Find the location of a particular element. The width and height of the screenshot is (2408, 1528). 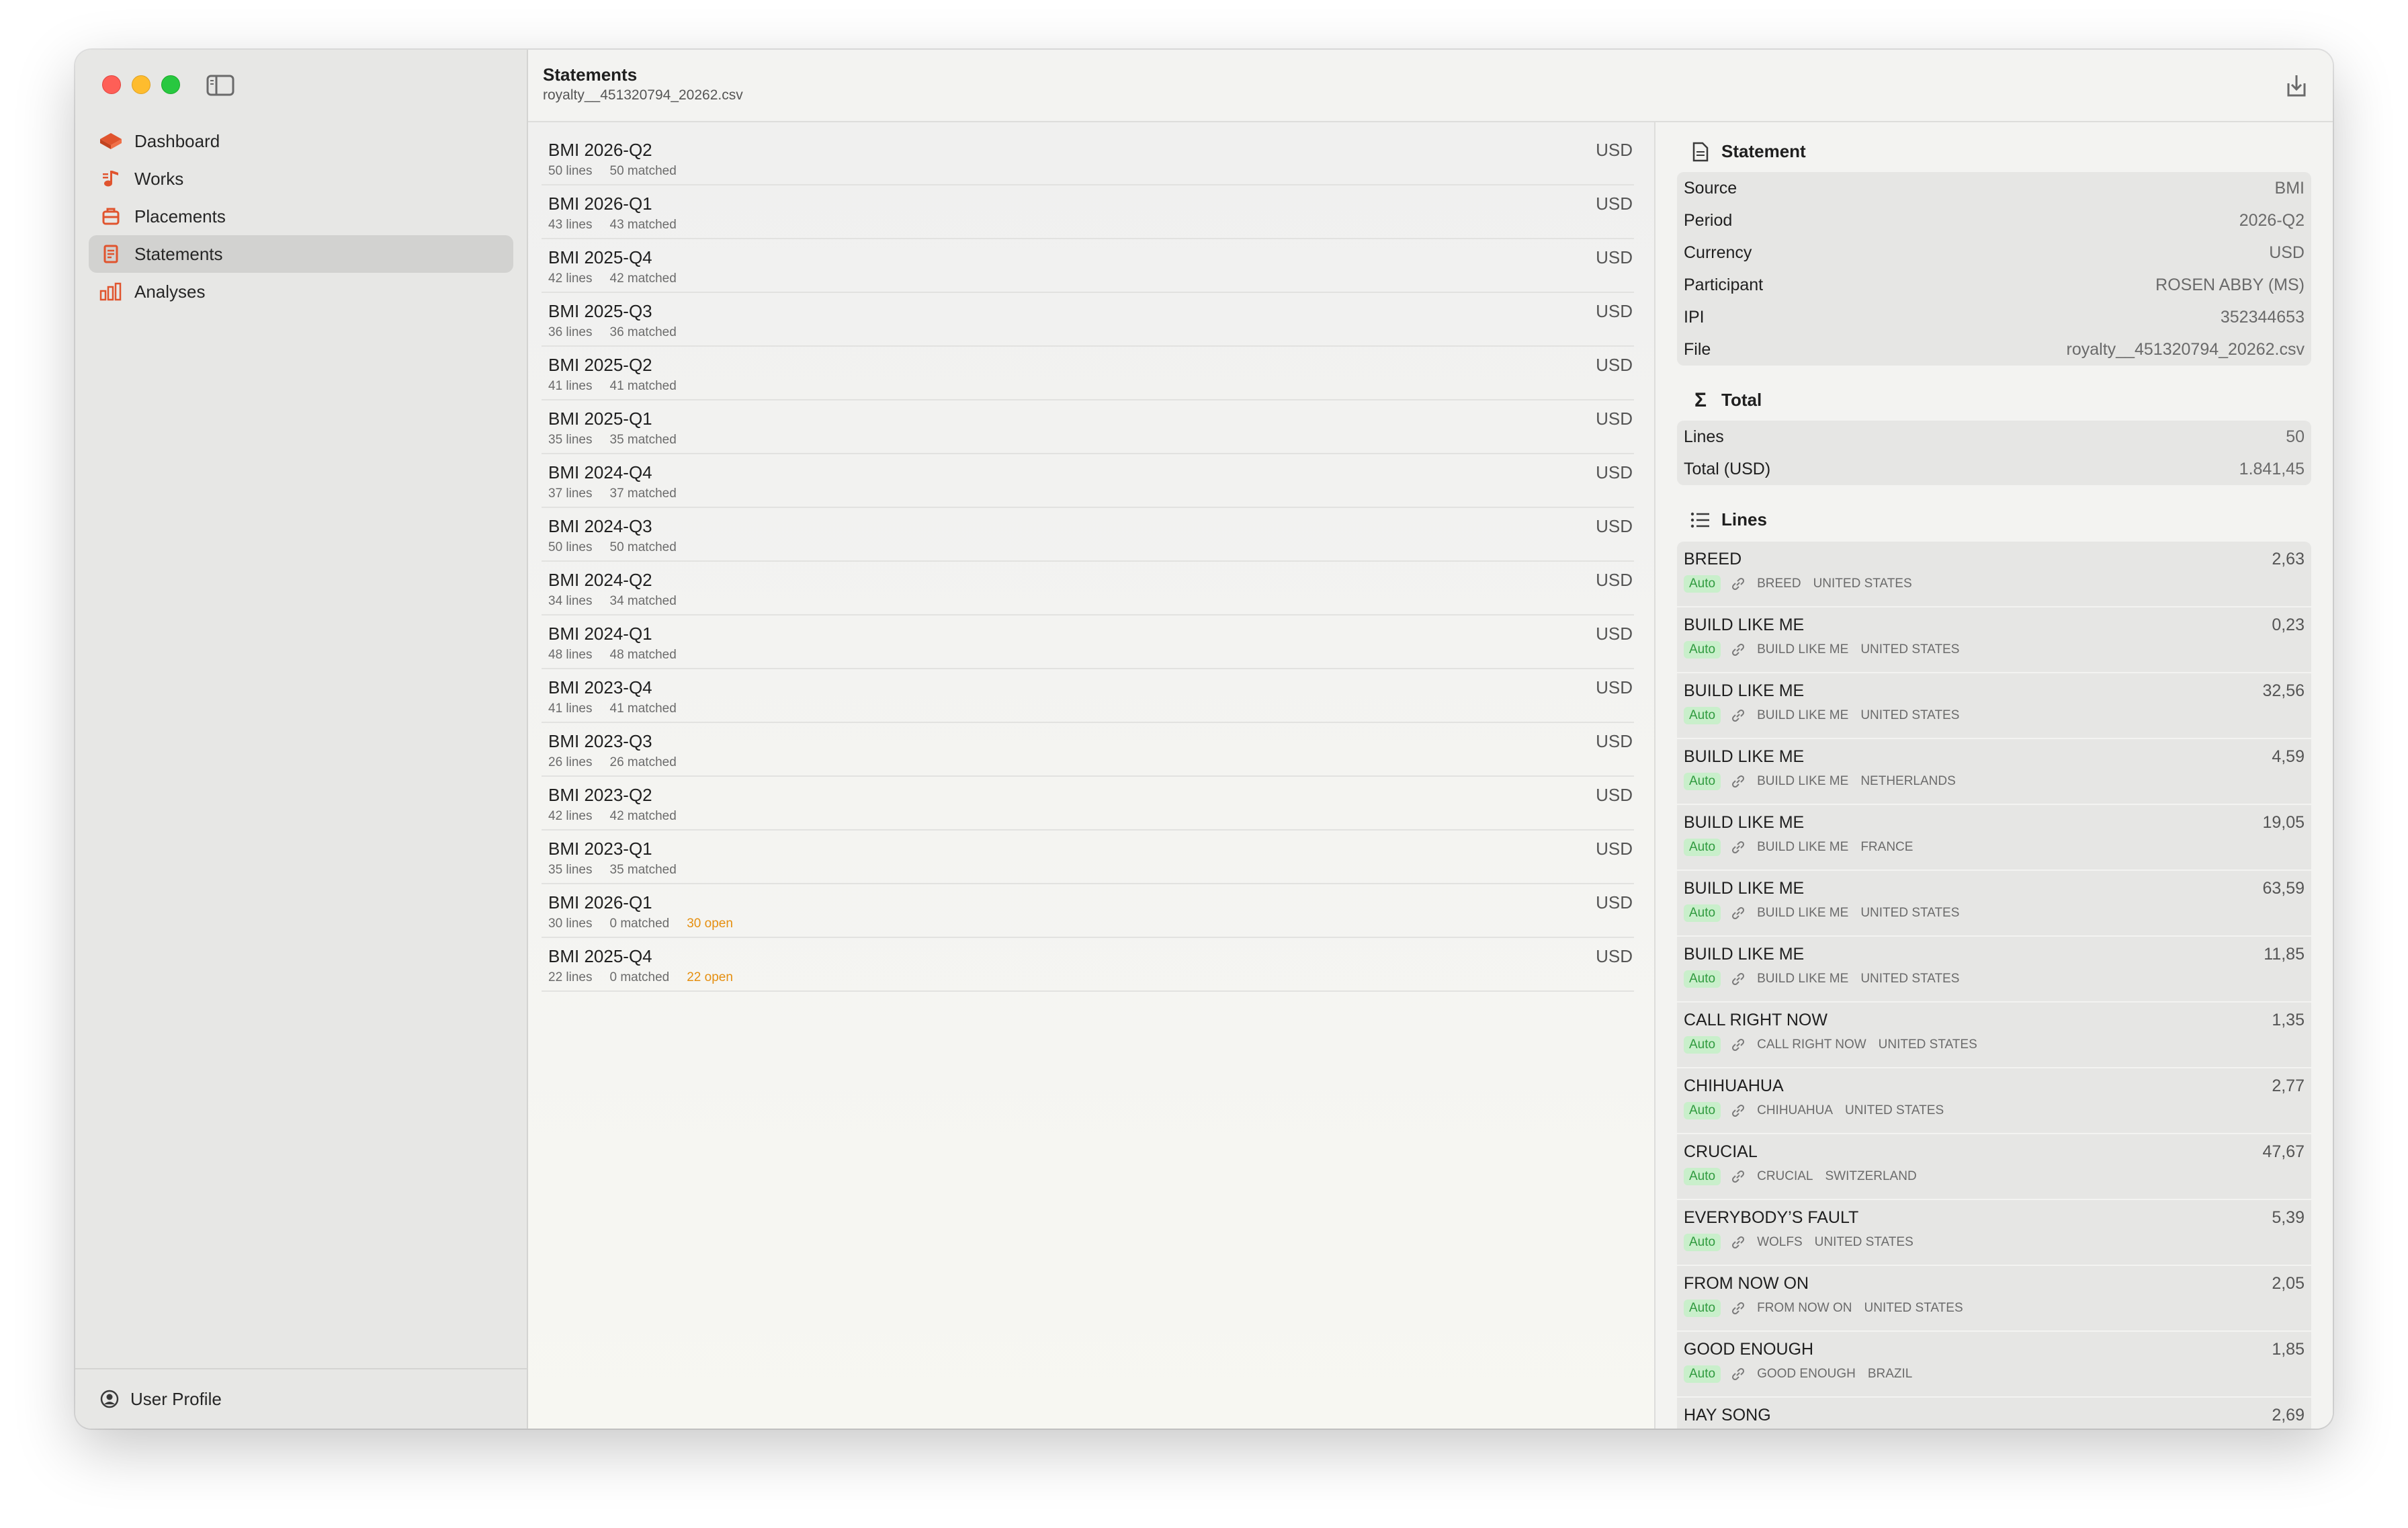

statement-row: BMI 2023-Q2 42 lines 42 matched USD is located at coordinates (1088, 804).